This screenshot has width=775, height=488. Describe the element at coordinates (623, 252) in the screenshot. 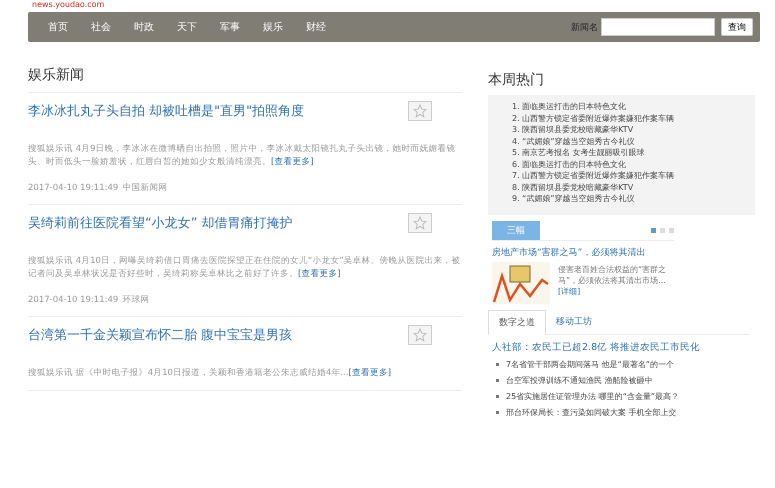

I see `carousel-headline: 房地产市场“害群之马”，必须将其清出` at that location.